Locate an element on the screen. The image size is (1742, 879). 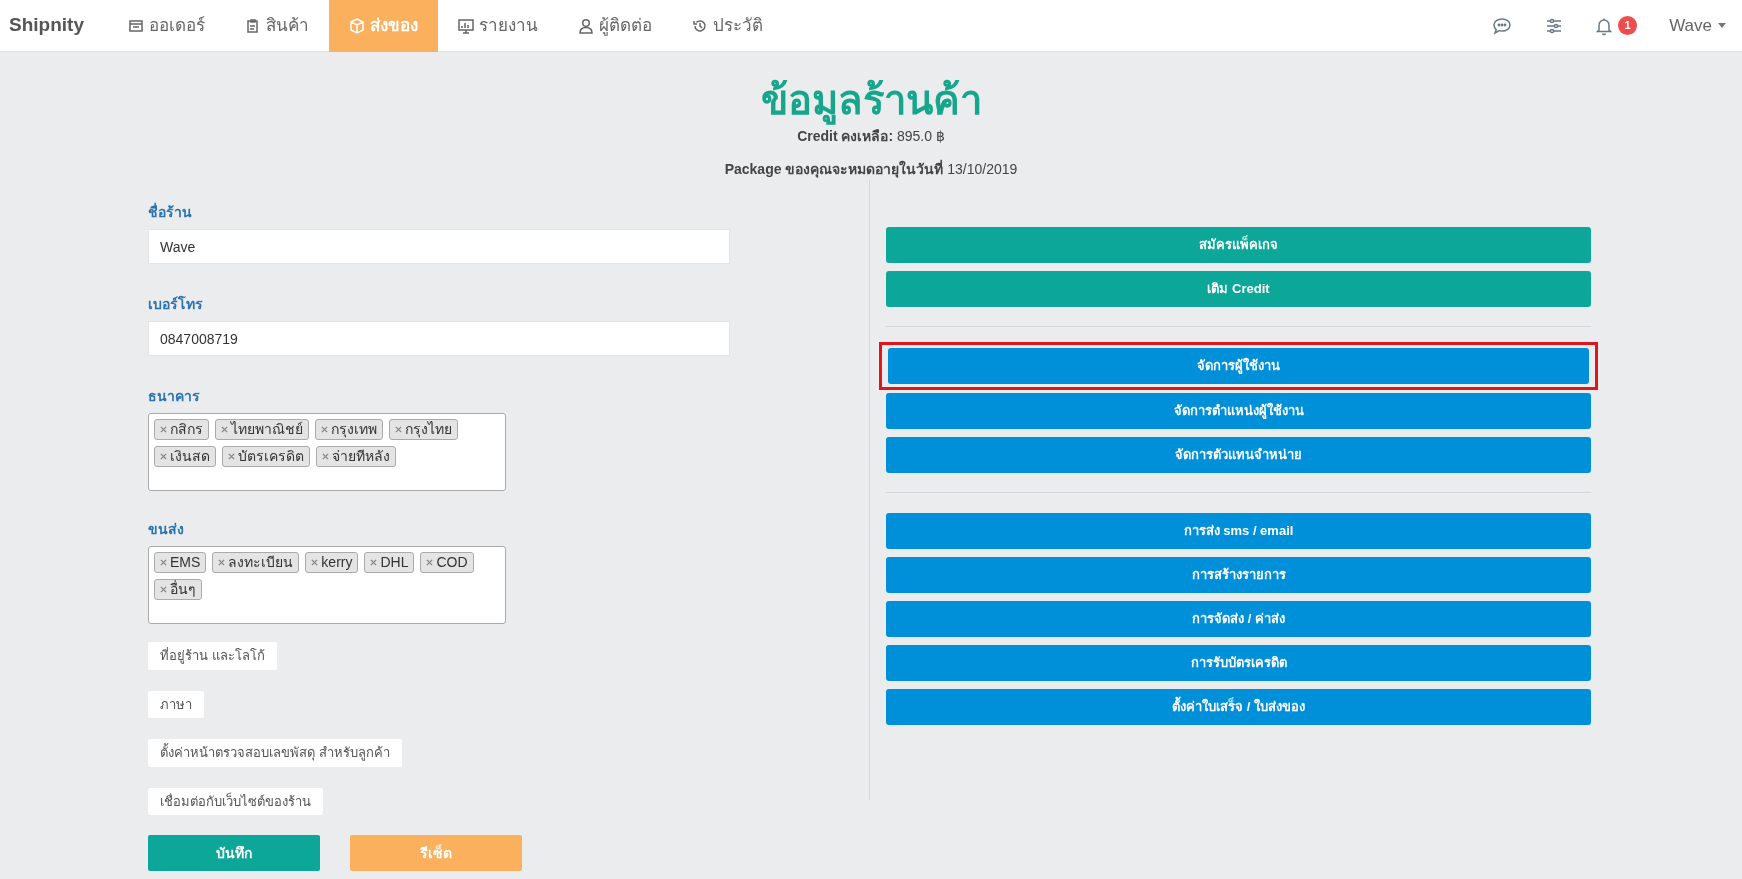
settings-button: ตั้งค่าใบเสร็จ / ใบส่งของ is located at coordinates (1238, 707).